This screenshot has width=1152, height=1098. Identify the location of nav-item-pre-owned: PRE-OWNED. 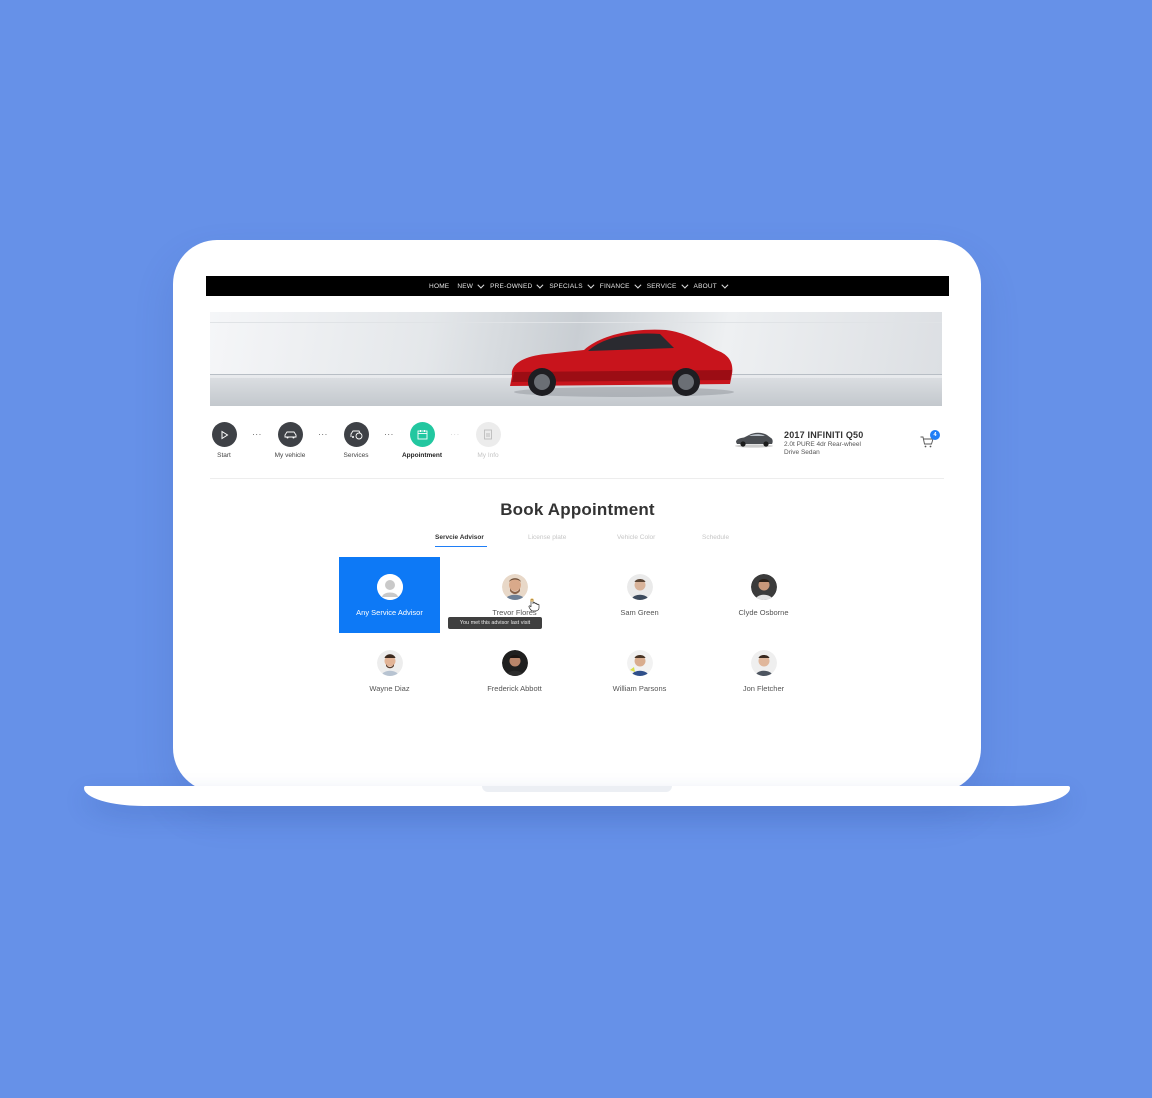
(517, 285).